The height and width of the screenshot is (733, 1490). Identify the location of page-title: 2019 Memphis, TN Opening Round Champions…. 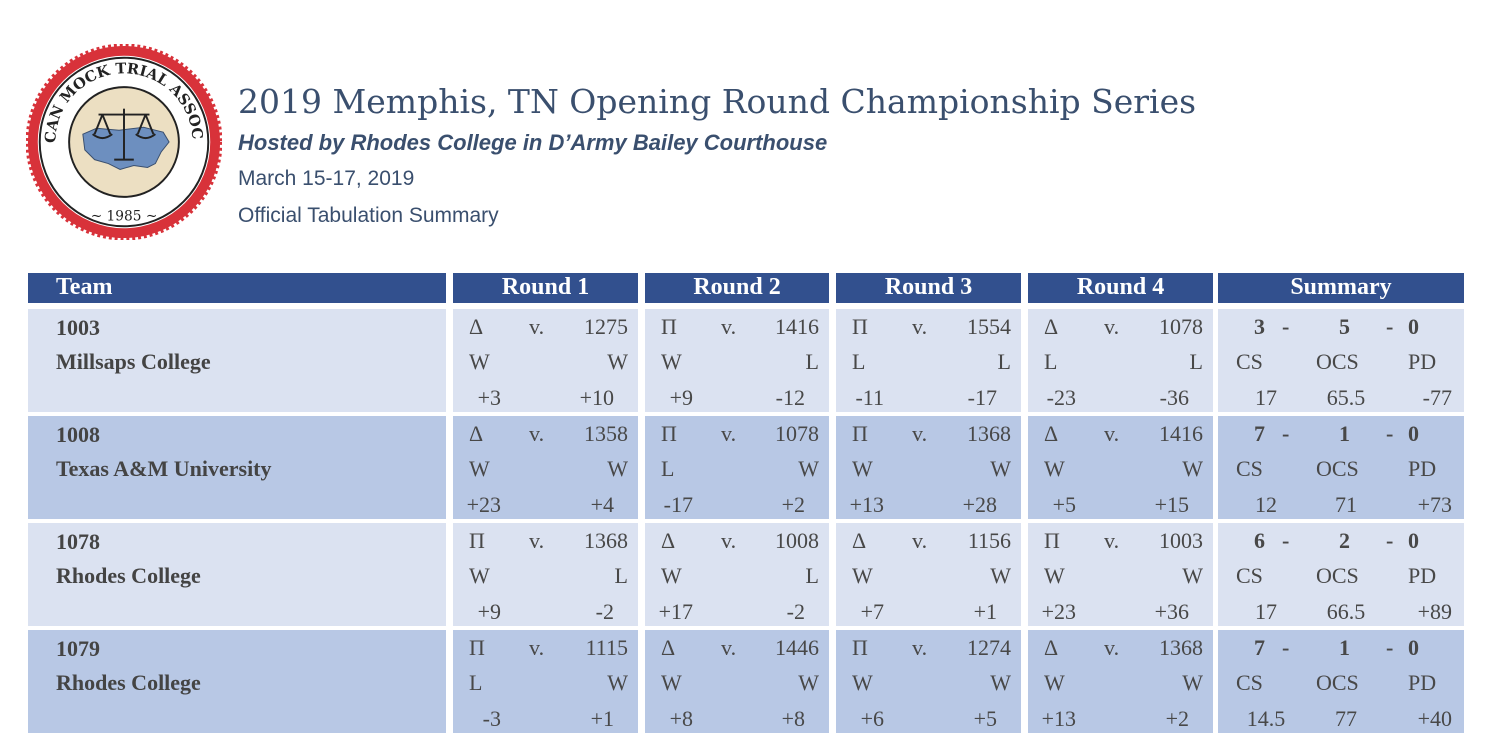
(717, 101).